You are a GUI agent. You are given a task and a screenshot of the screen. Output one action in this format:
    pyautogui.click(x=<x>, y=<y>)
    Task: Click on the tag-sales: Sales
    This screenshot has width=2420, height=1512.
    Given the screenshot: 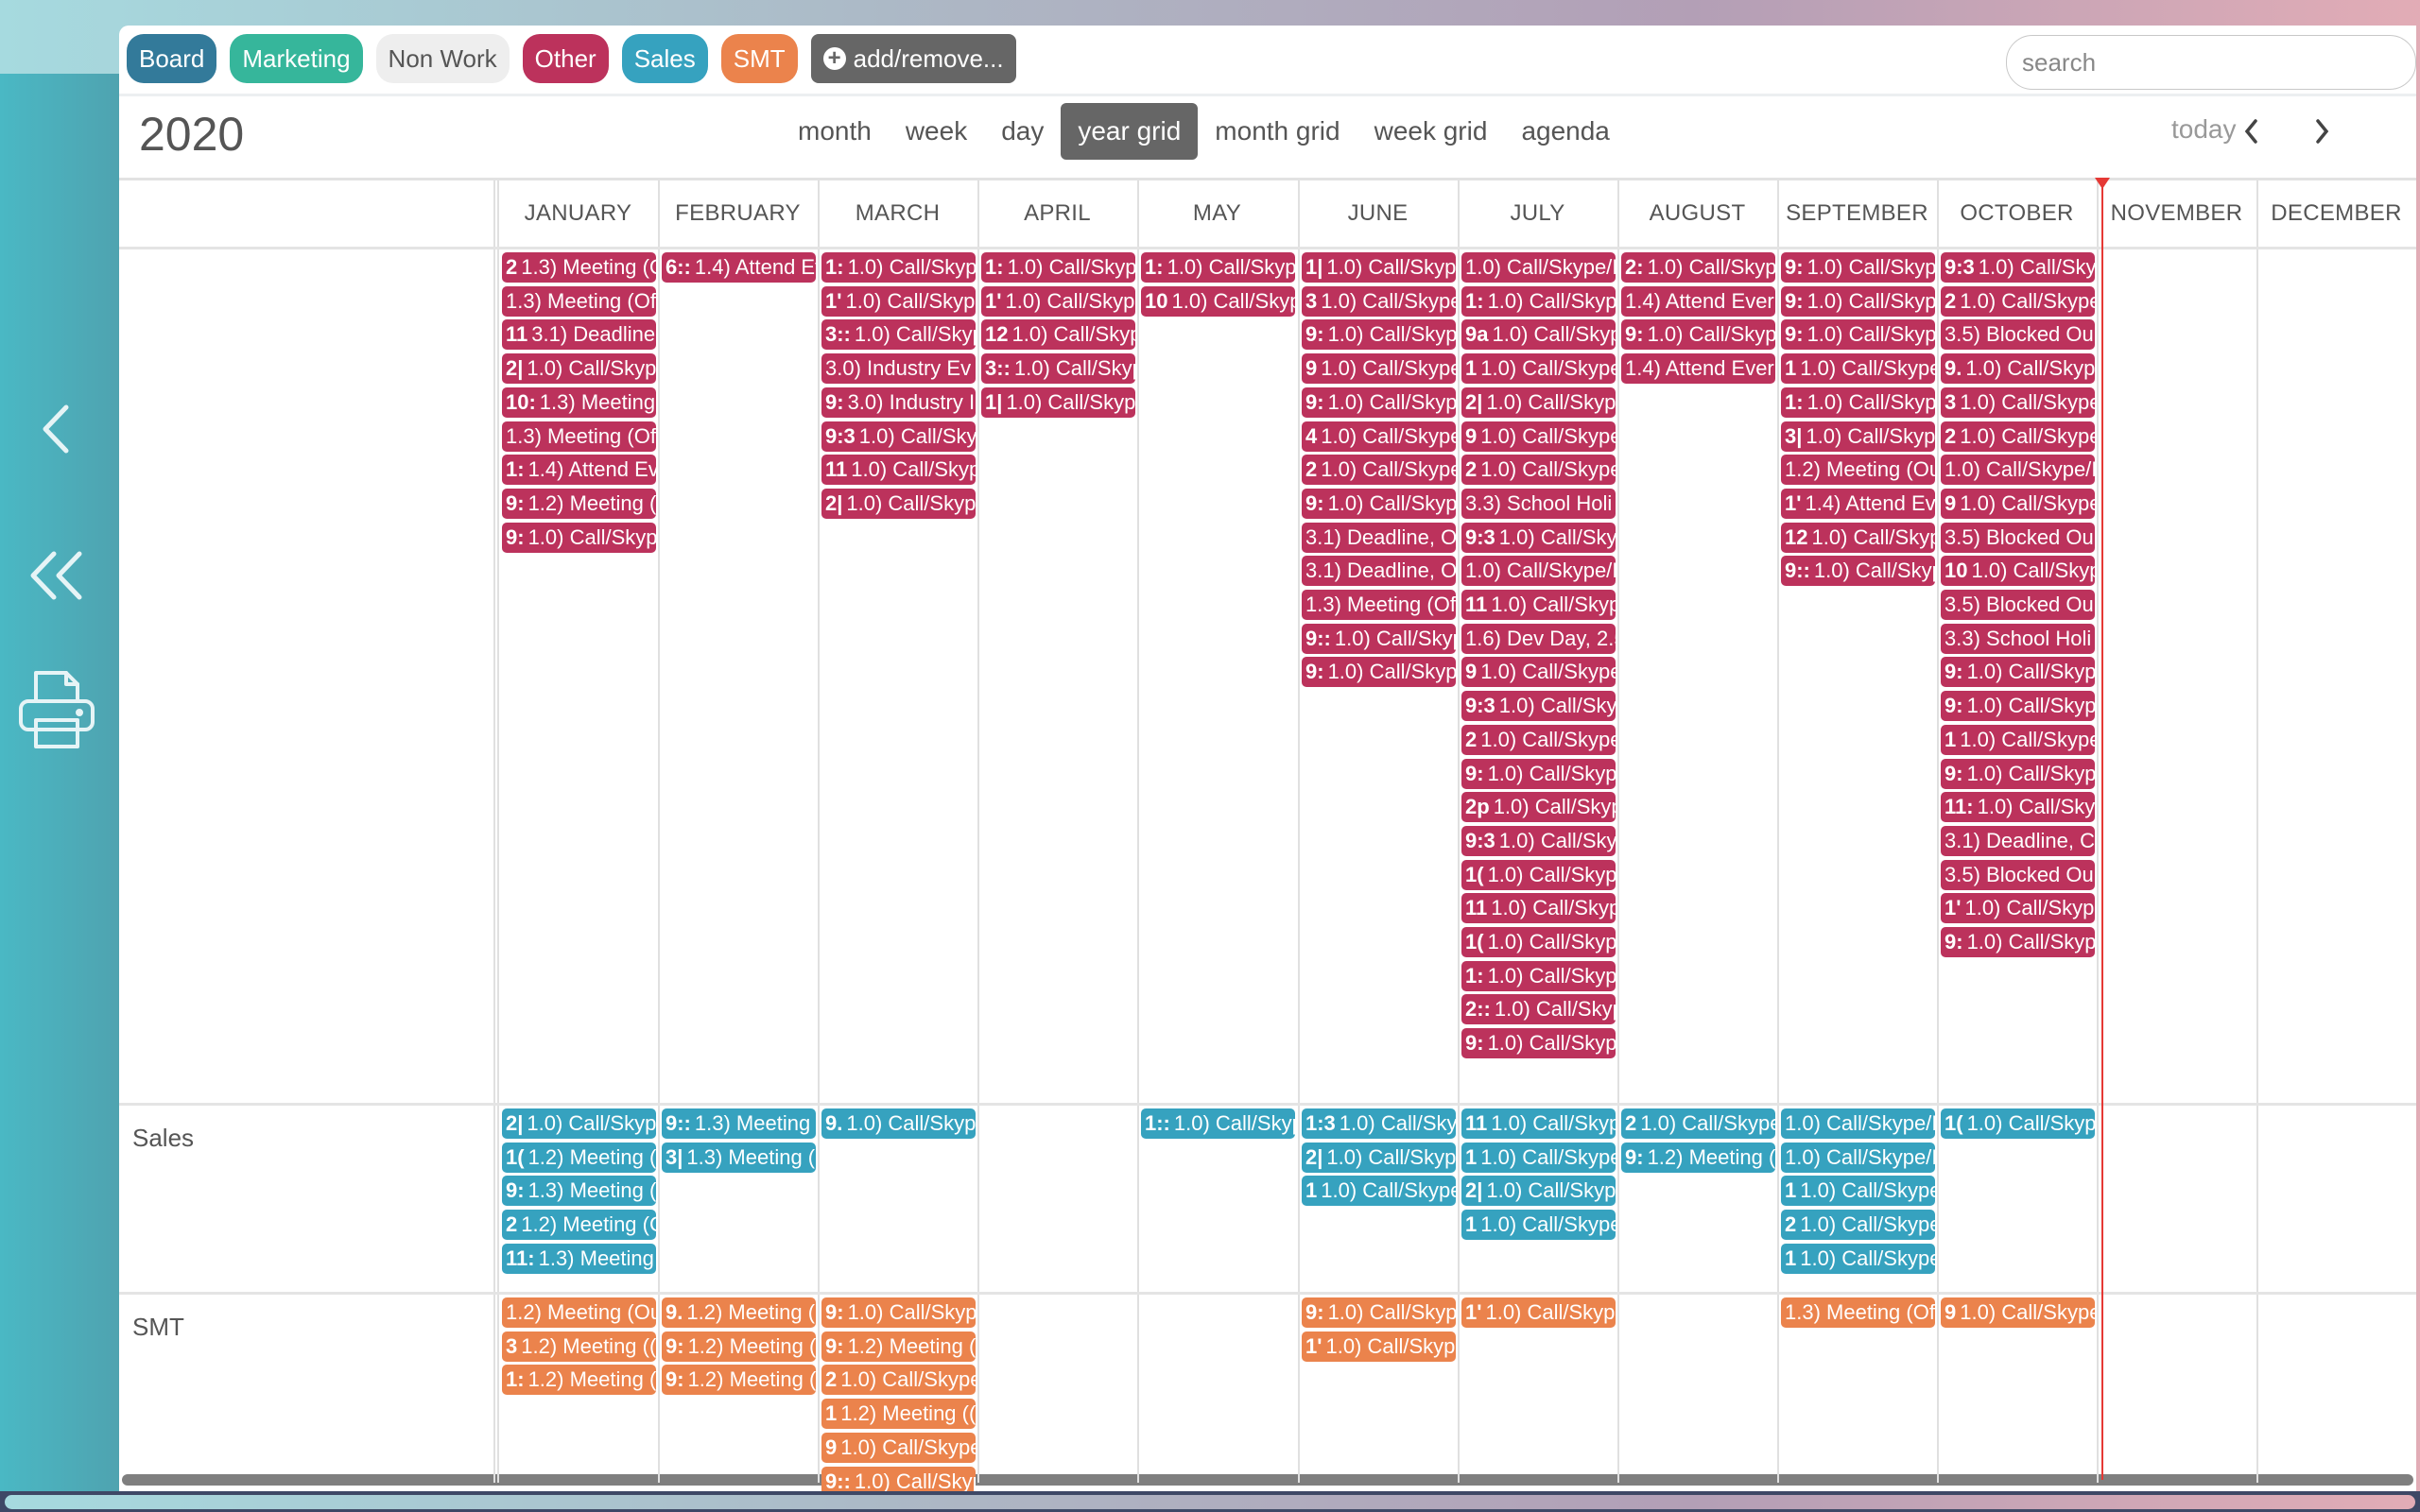 What is the action you would take?
    pyautogui.click(x=664, y=58)
    